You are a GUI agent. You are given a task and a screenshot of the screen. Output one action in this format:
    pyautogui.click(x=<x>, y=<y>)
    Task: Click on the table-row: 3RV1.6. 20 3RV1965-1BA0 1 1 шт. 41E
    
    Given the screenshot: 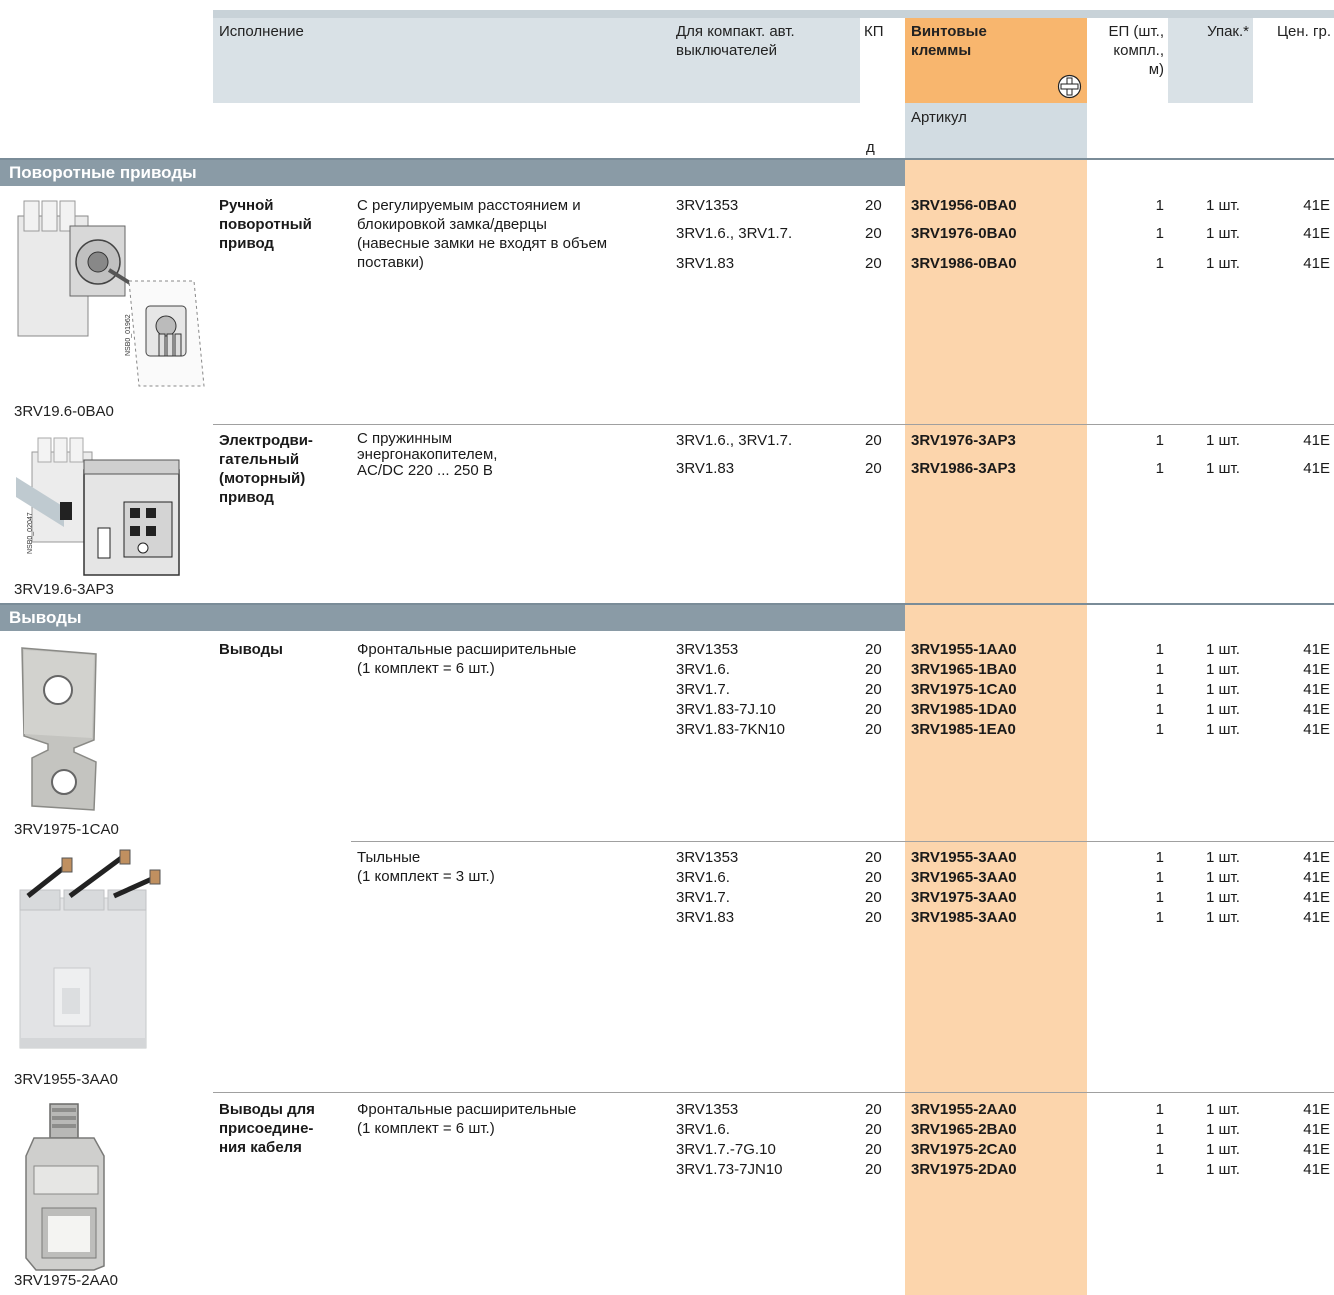 What is the action you would take?
    pyautogui.click(x=667, y=670)
    